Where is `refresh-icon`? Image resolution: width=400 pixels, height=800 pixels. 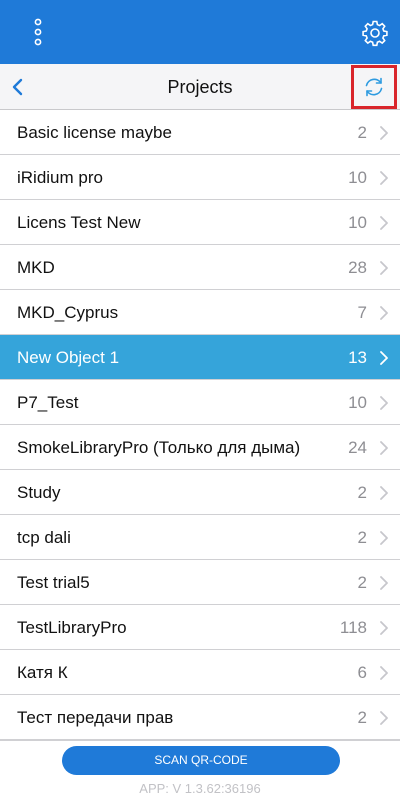
refresh-icon is located at coordinates (374, 87).